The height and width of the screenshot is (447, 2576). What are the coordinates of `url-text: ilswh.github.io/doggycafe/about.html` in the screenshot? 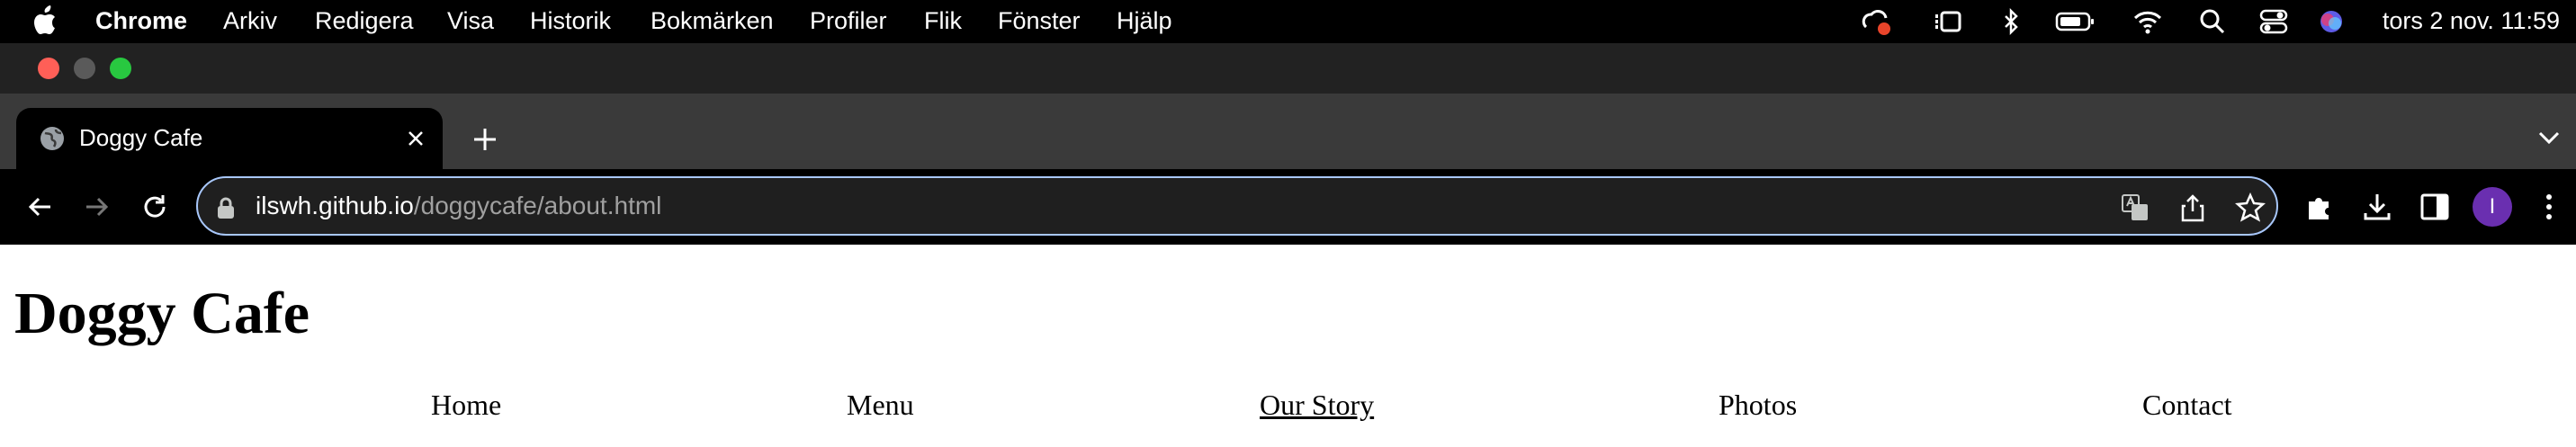 It's located at (459, 206).